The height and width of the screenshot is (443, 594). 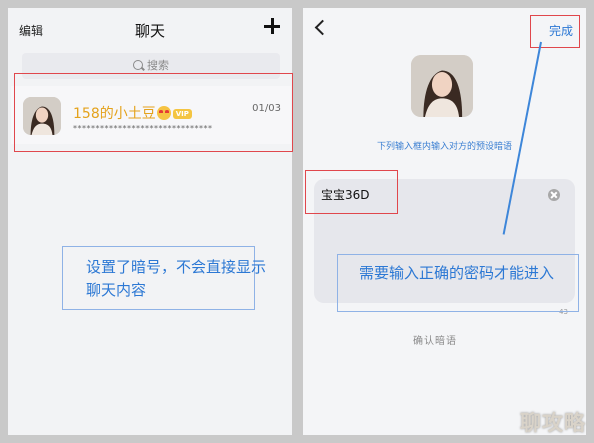 What do you see at coordinates (351, 192) in the screenshot?
I see `input-highlight` at bounding box center [351, 192].